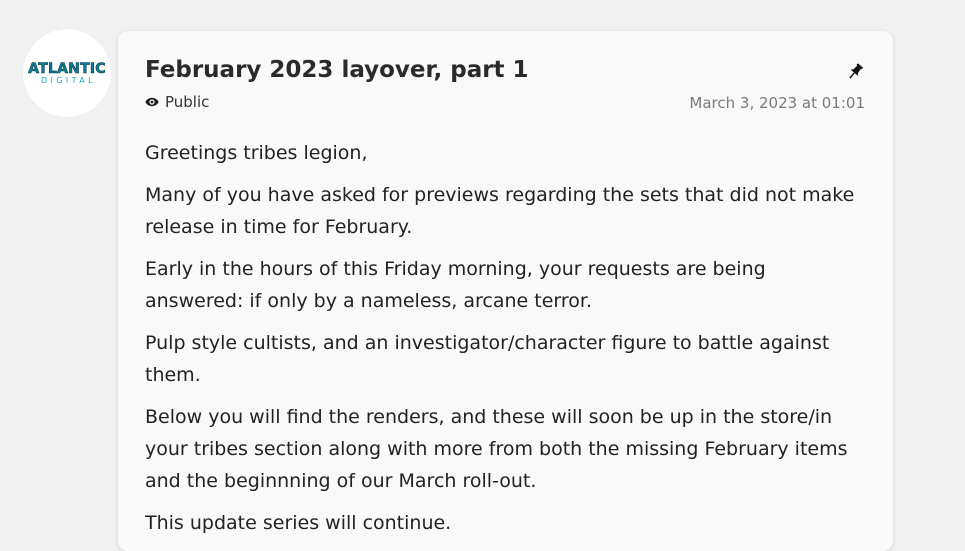  I want to click on post-visibility: Public, so click(177, 102).